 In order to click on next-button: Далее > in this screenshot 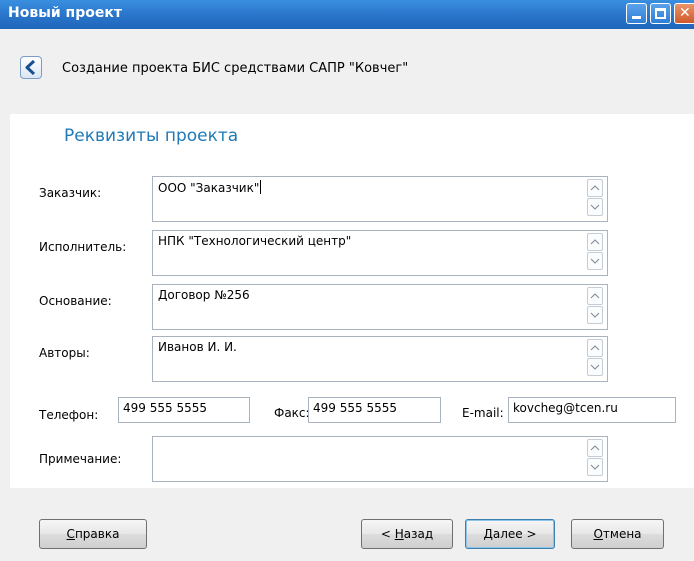, I will do `click(510, 534)`.